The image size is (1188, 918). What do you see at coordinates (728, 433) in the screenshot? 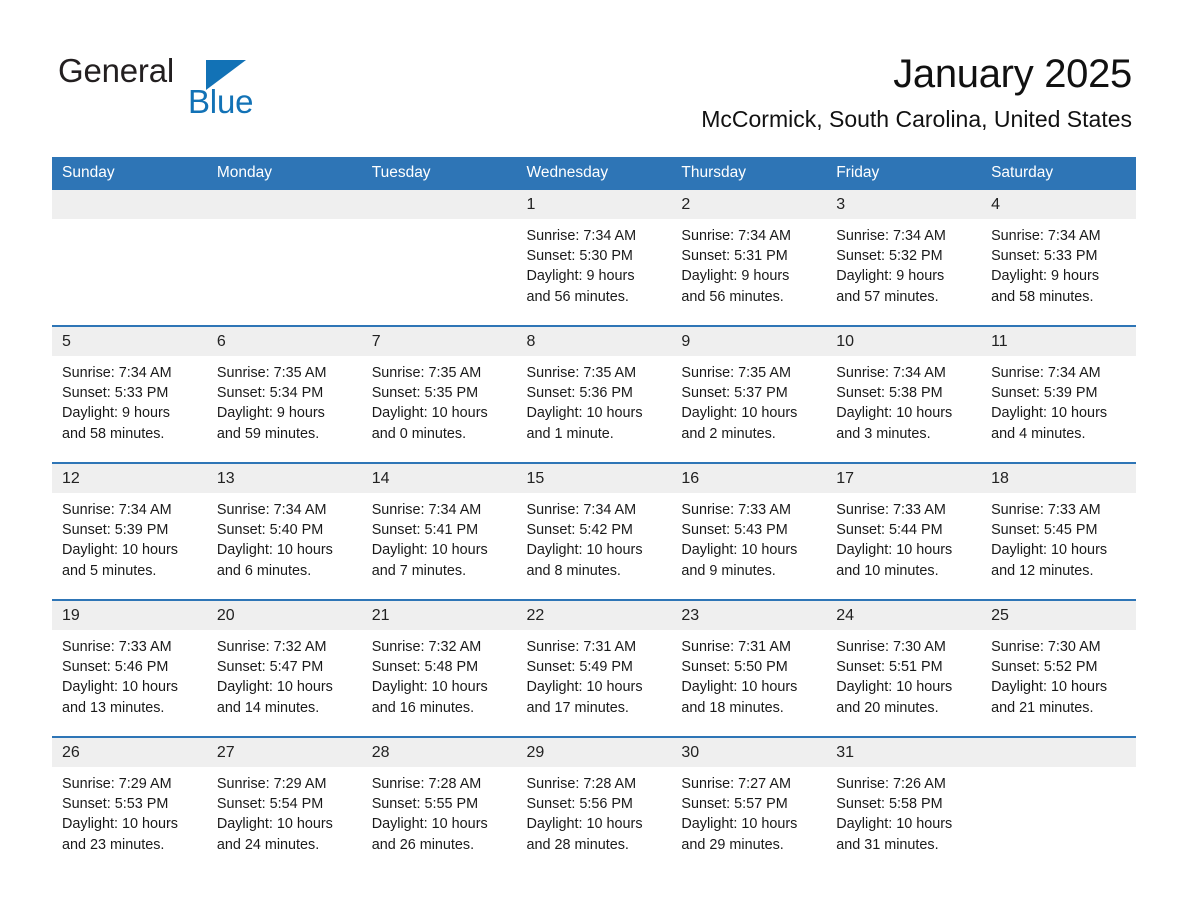
I see `daylight-text-line2: and 2 minutes.` at bounding box center [728, 433].